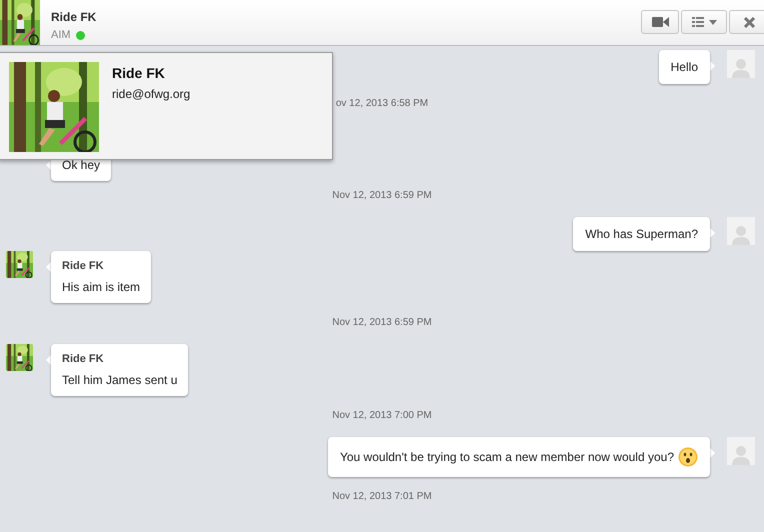 The height and width of the screenshot is (532, 764). Describe the element at coordinates (641, 234) in the screenshot. I see `message-text: Who has Superman?` at that location.